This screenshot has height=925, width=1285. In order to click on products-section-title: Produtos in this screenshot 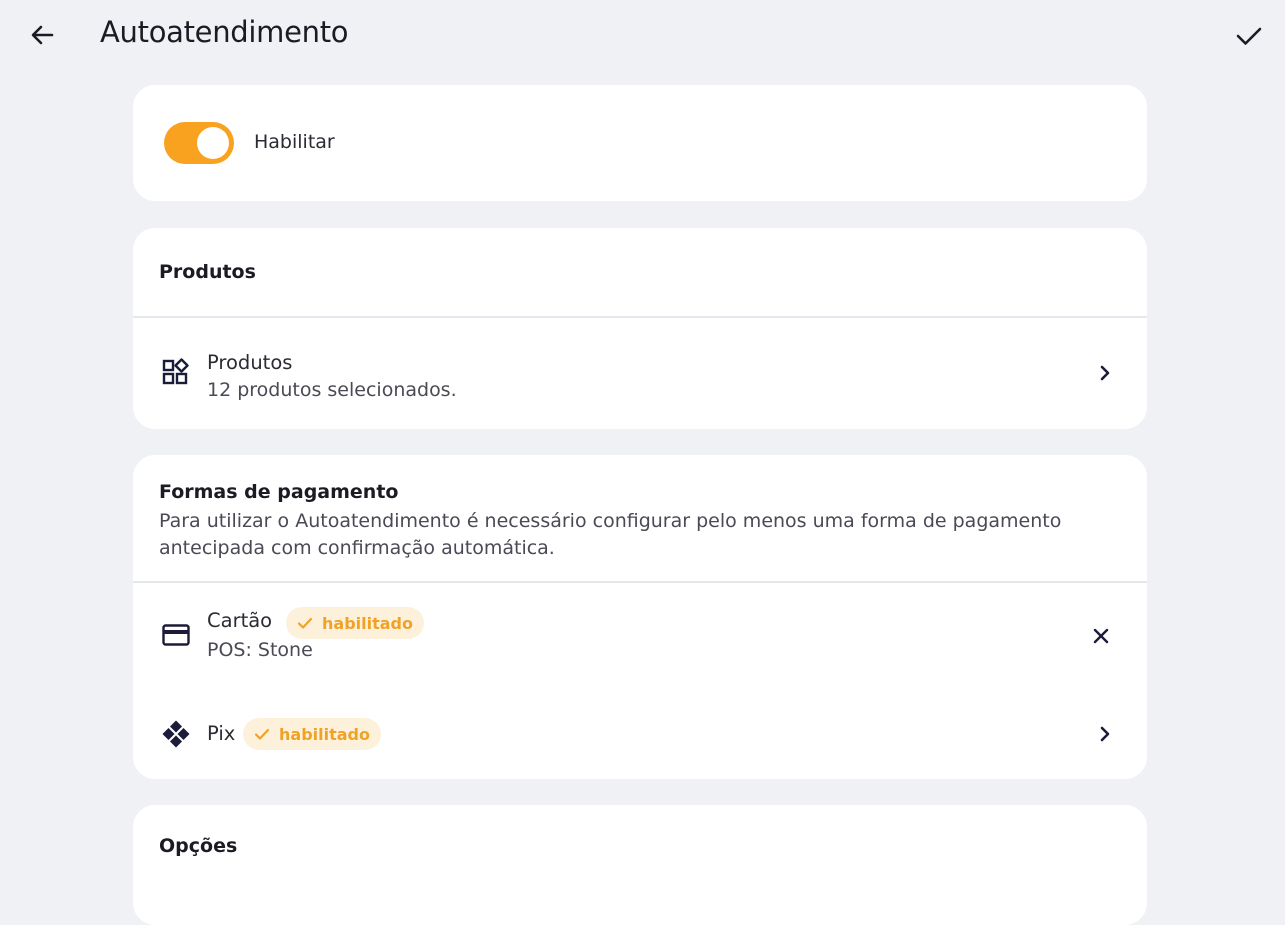, I will do `click(207, 272)`.